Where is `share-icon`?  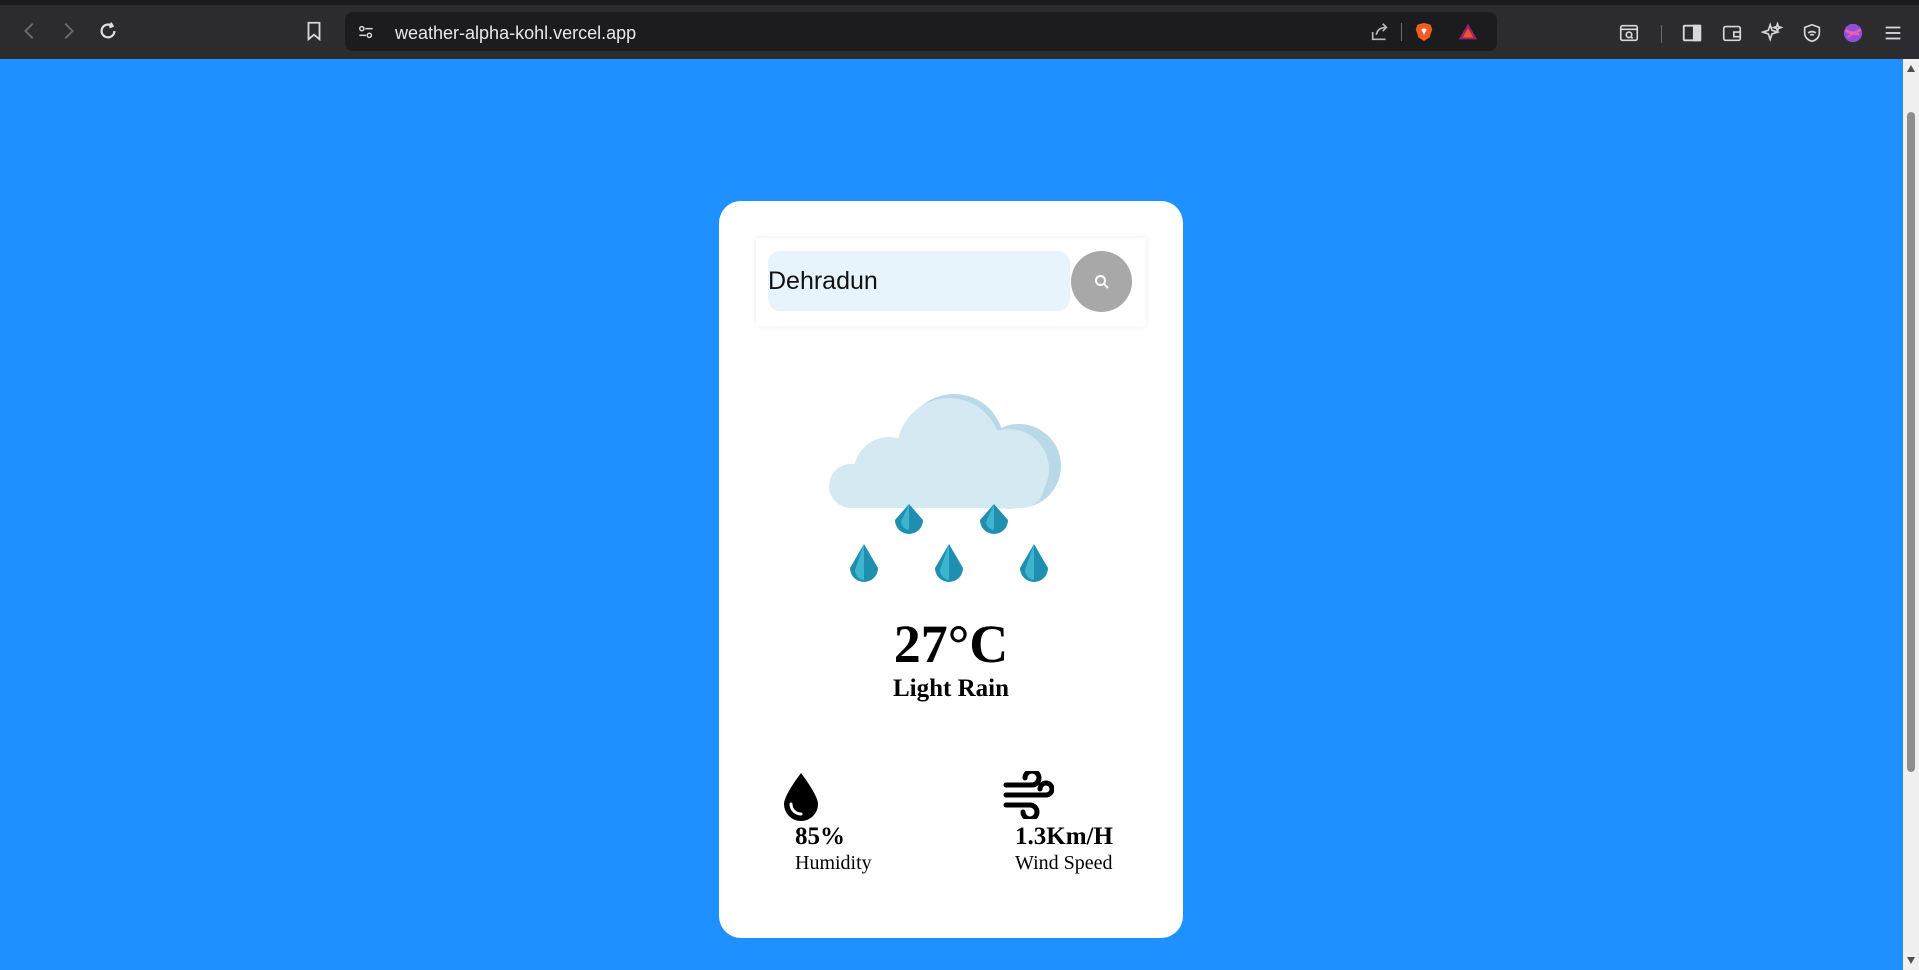
share-icon is located at coordinates (1380, 32).